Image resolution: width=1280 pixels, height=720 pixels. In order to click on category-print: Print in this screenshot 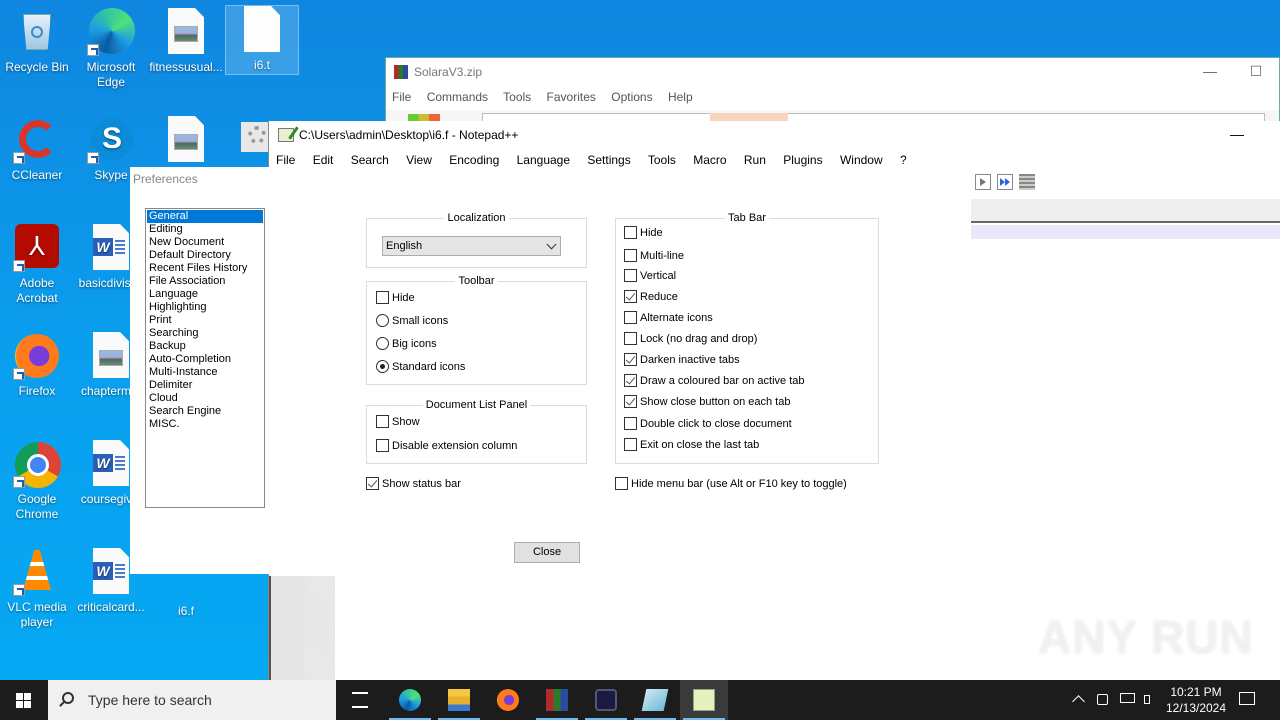, I will do `click(205, 320)`.